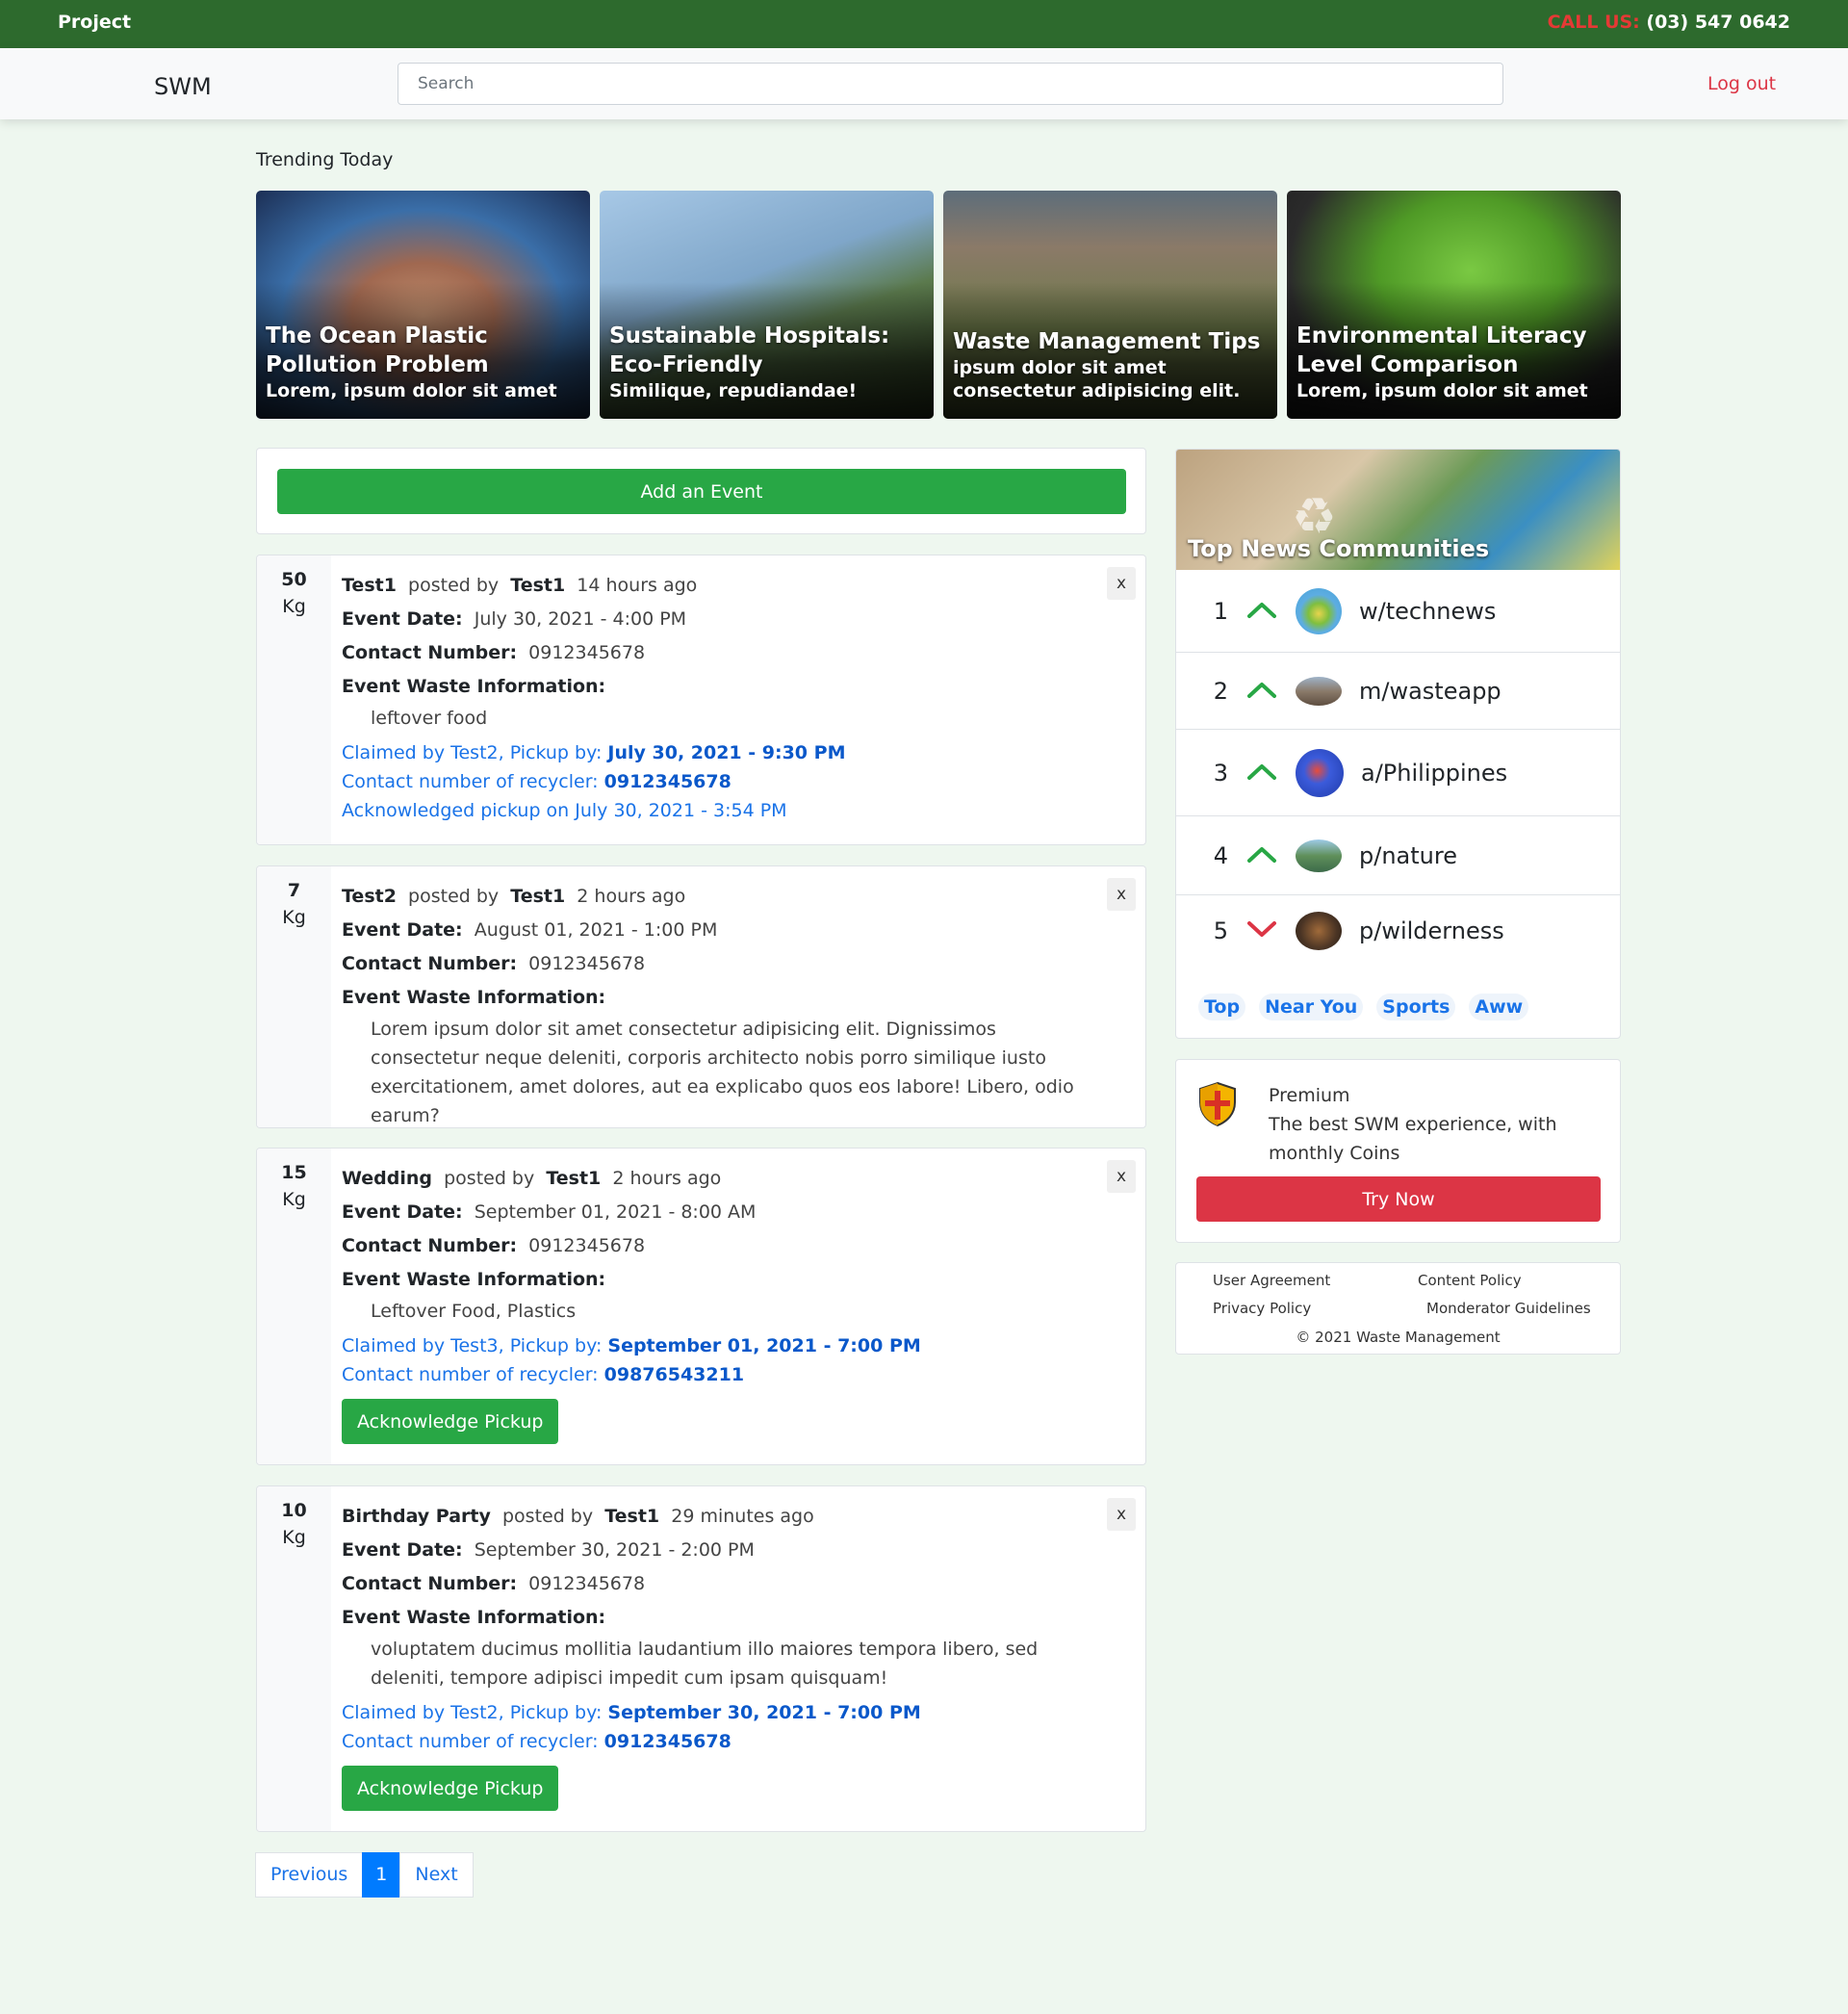 The height and width of the screenshot is (2014, 1848). What do you see at coordinates (1441, 350) in the screenshot?
I see `card-title: Environmental Literacy Level Comparison` at bounding box center [1441, 350].